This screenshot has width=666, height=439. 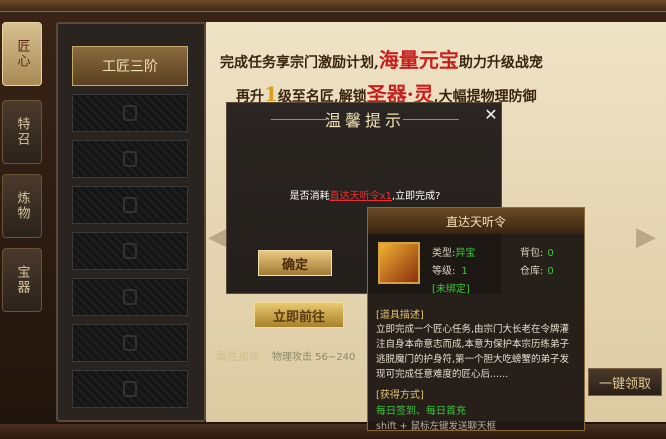 What do you see at coordinates (381, 60) in the screenshot?
I see `headline-line1: 完成任务享宗门激励计划,海量元宝助力升级战宠` at bounding box center [381, 60].